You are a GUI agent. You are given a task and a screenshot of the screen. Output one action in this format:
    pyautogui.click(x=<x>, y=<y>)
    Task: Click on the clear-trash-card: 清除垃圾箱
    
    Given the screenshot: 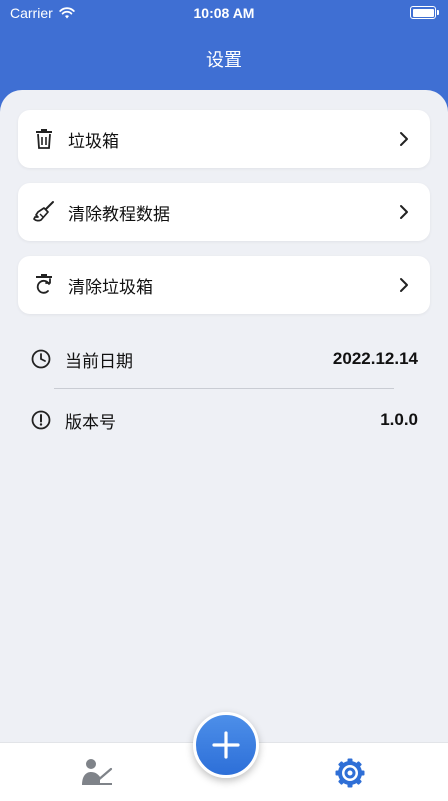 What is the action you would take?
    pyautogui.click(x=224, y=285)
    